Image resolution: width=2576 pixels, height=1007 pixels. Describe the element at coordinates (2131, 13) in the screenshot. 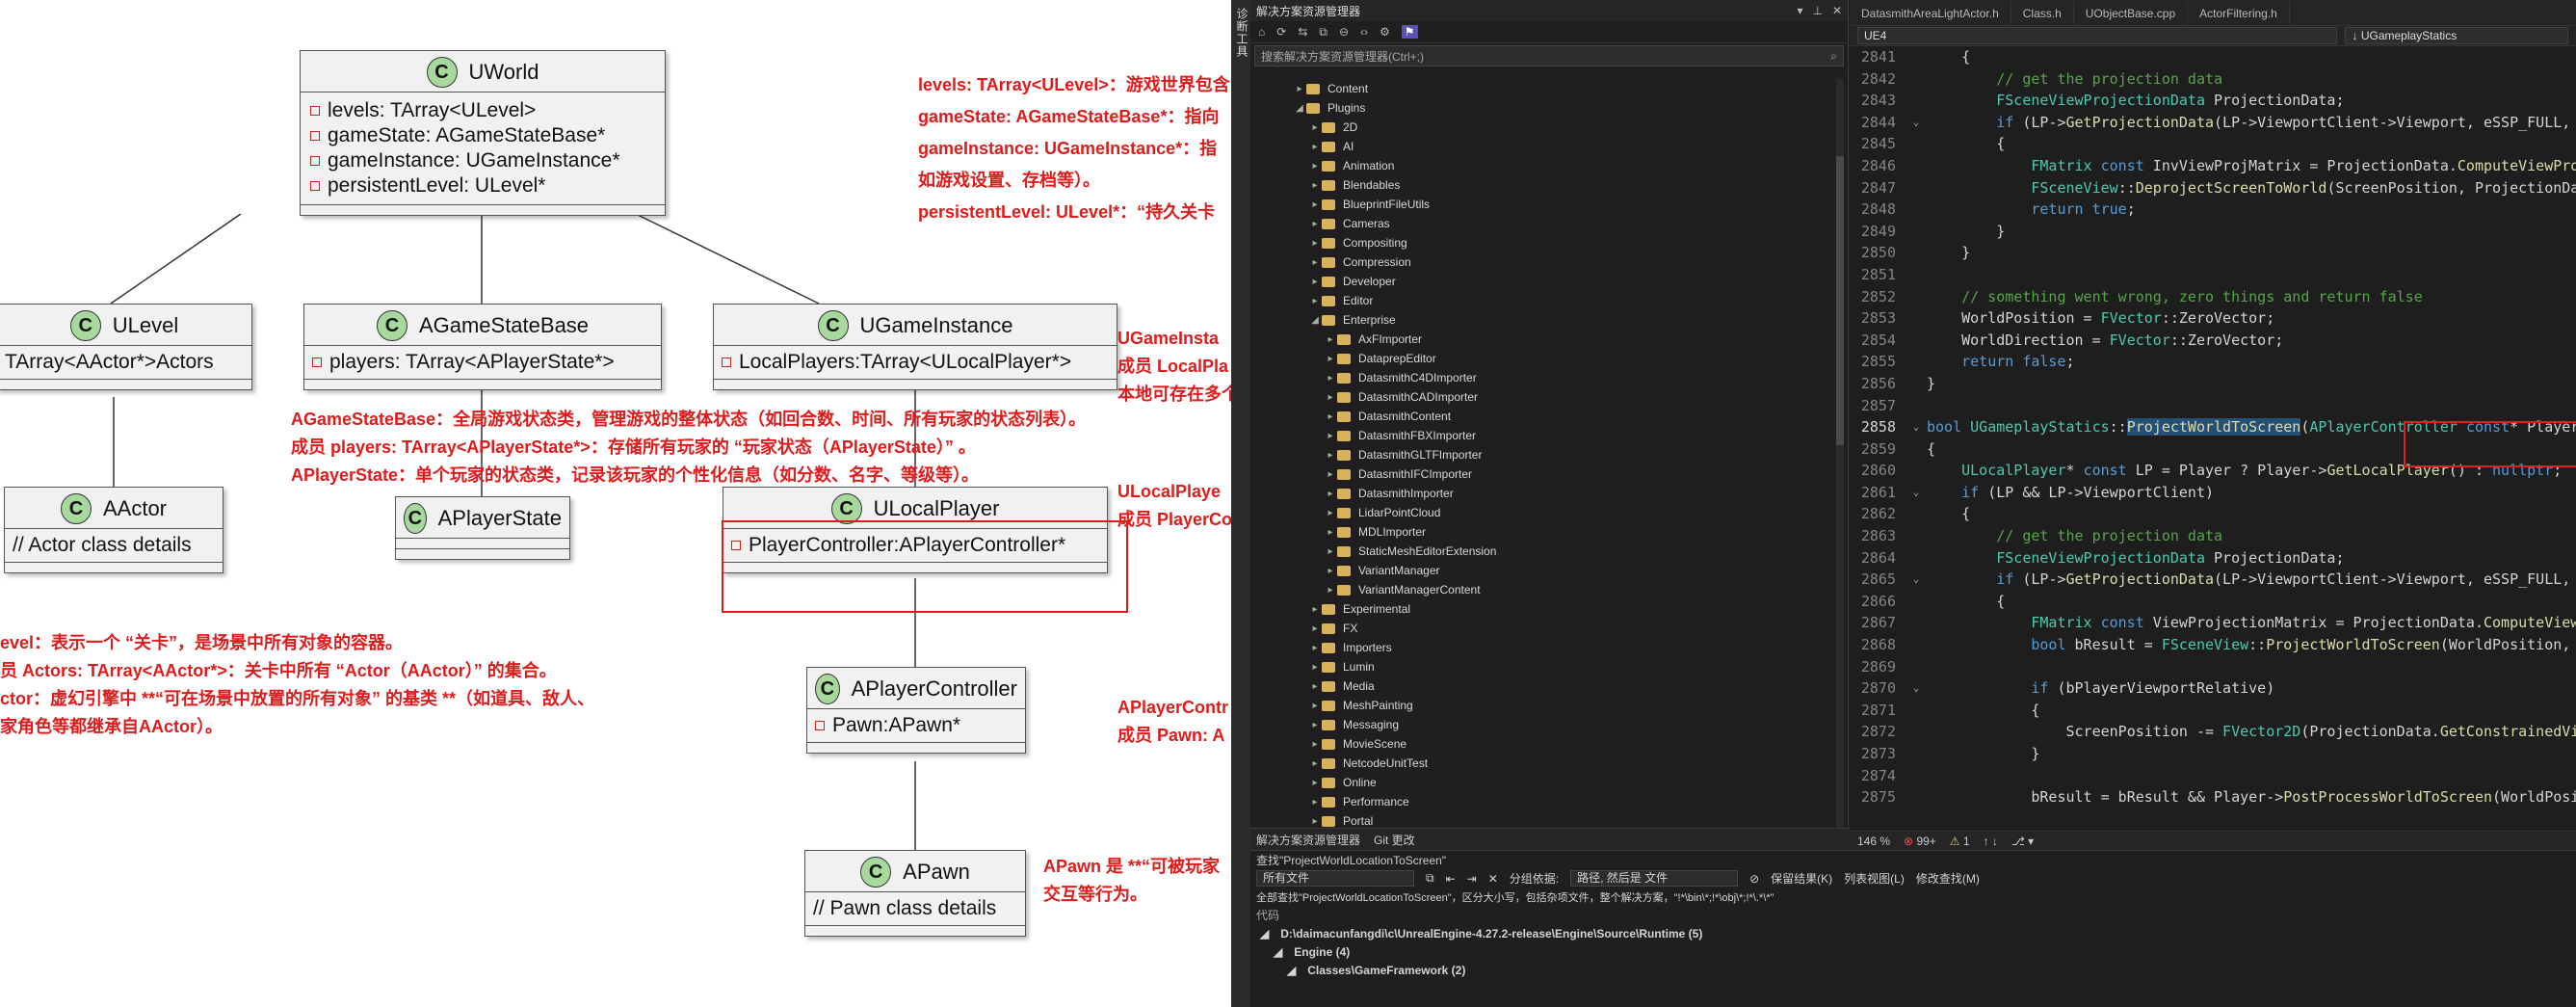

I see `editor-tab: UObjectBase.cpp` at that location.